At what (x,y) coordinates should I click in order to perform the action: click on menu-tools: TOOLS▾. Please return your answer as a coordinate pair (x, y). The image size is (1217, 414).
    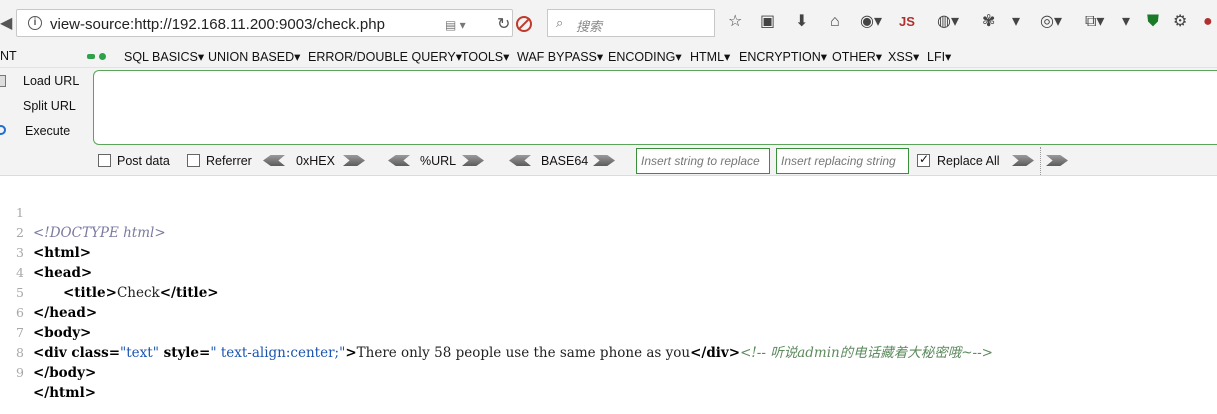
    Looking at the image, I should click on (485, 56).